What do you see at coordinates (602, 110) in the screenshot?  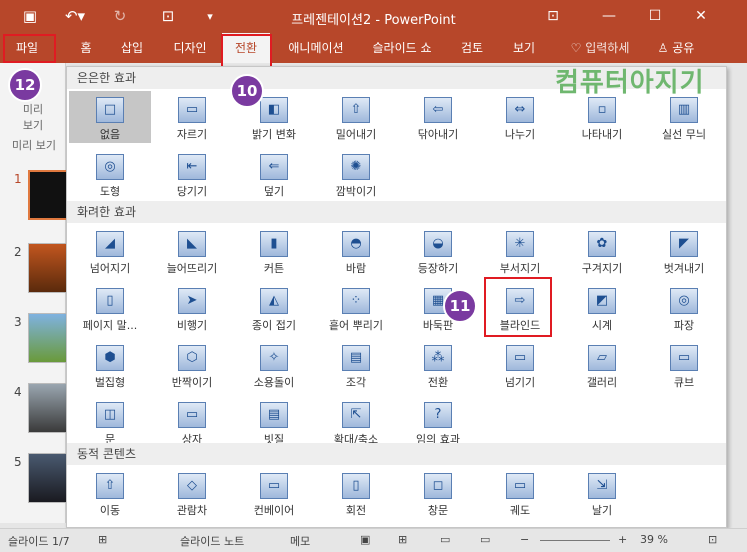 I see `transition-preview-icon: ▫` at bounding box center [602, 110].